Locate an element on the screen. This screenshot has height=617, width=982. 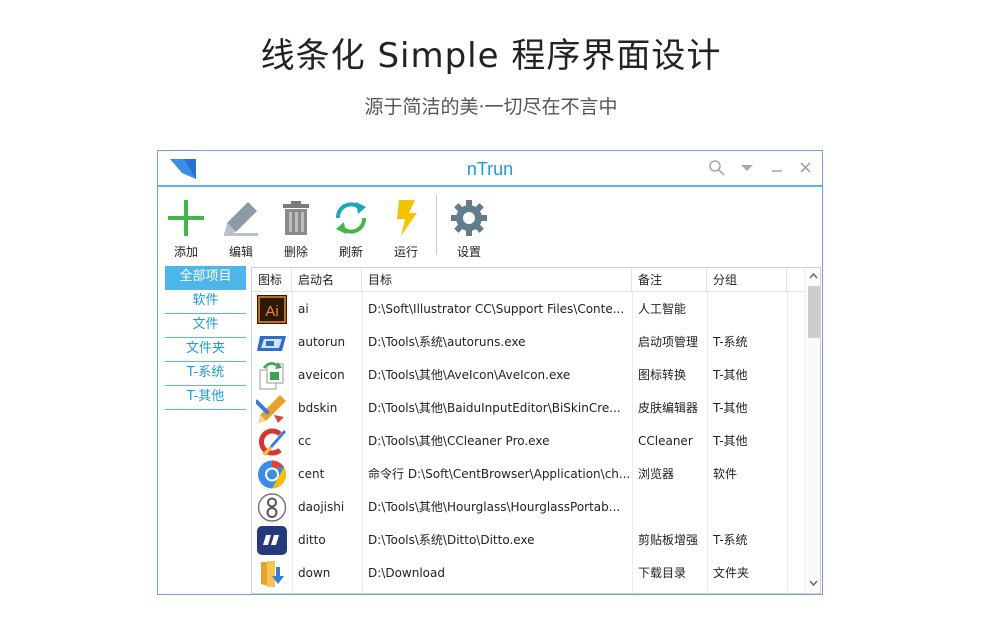
item-name: down is located at coordinates (314, 573).